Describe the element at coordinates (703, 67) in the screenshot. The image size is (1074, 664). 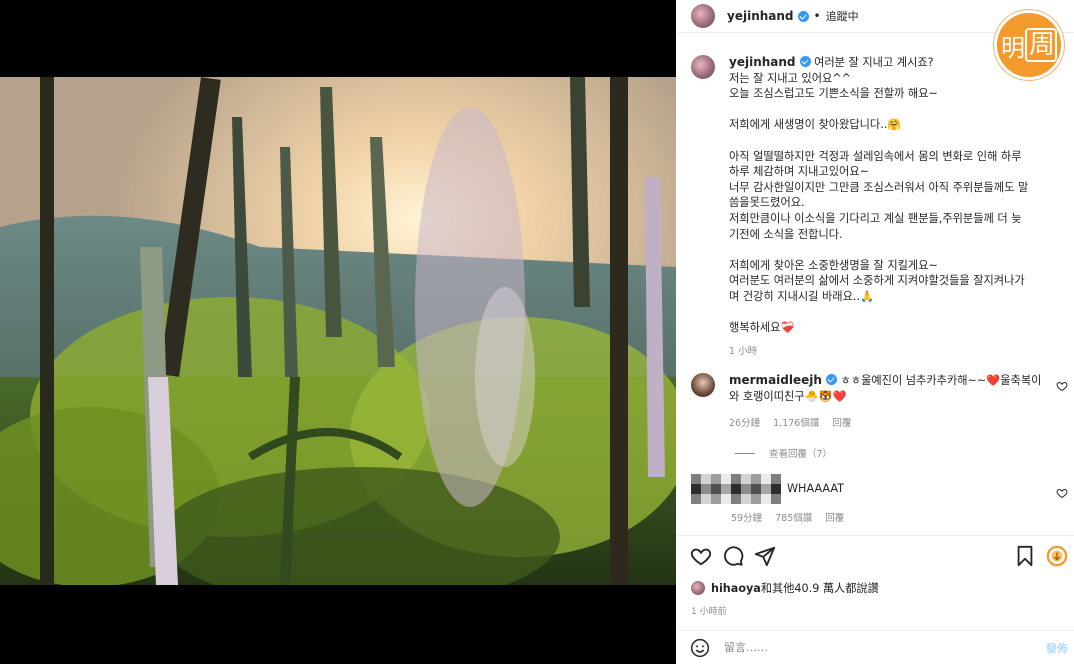
I see `caption-avatar` at that location.